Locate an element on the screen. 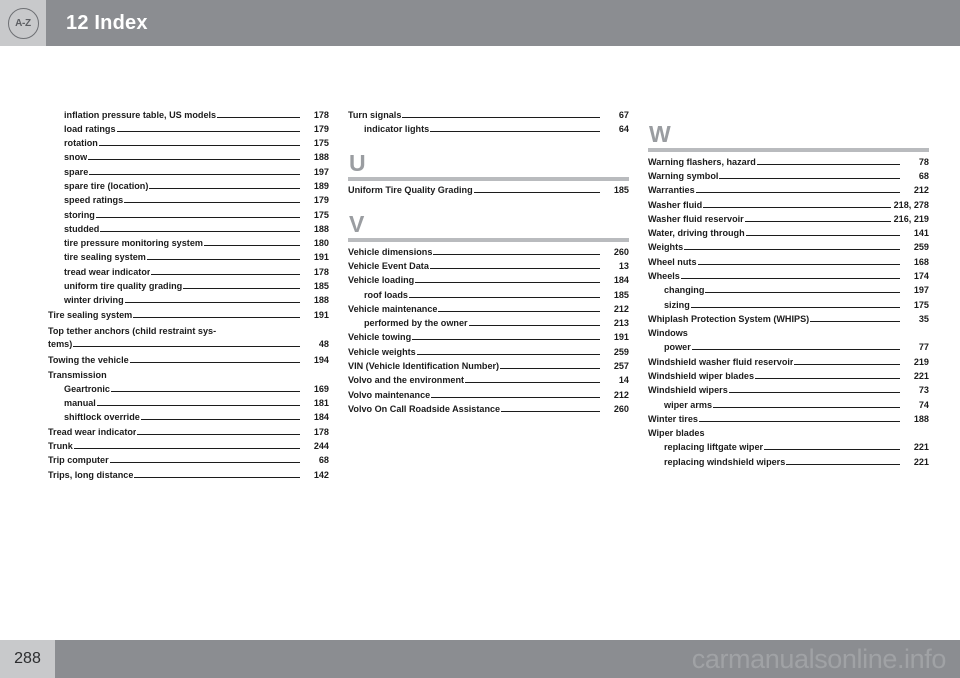 The width and height of the screenshot is (960, 678). index-entry: performed by the owner 213 is located at coordinates (488, 324).